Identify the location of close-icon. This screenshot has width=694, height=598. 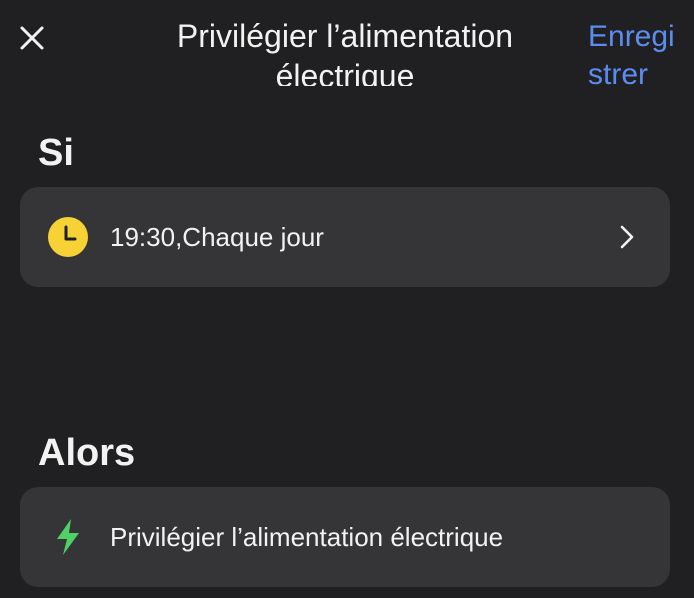
(32, 38).